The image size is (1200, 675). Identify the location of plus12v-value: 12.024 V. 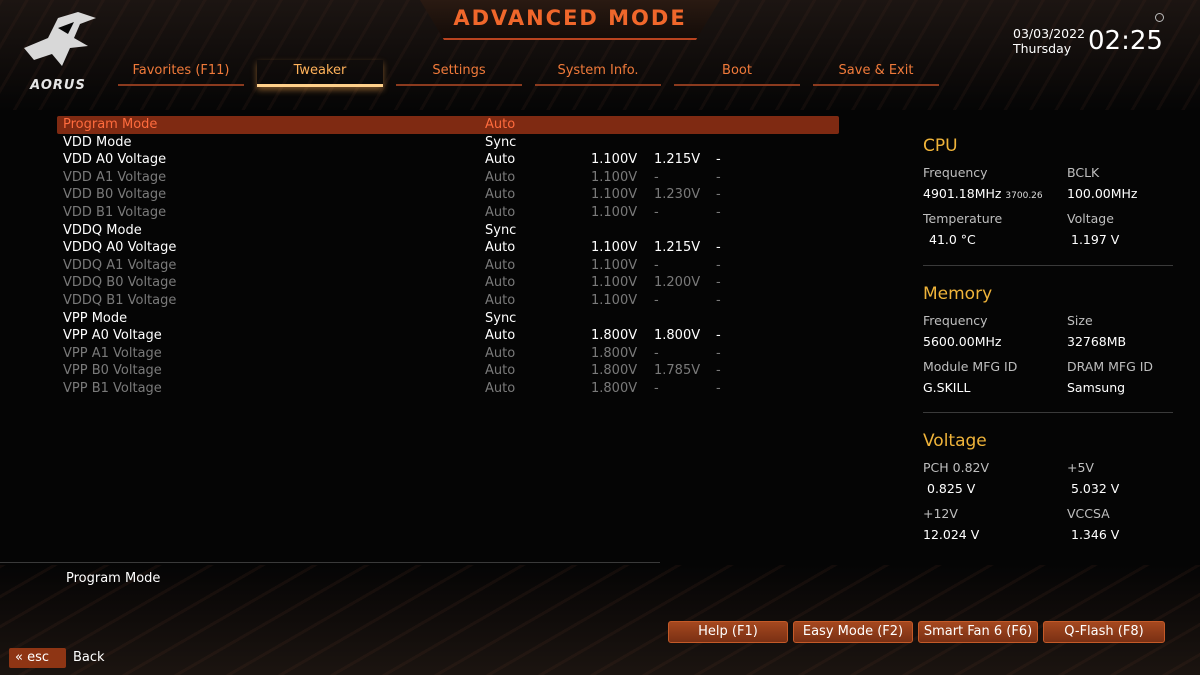
(951, 534).